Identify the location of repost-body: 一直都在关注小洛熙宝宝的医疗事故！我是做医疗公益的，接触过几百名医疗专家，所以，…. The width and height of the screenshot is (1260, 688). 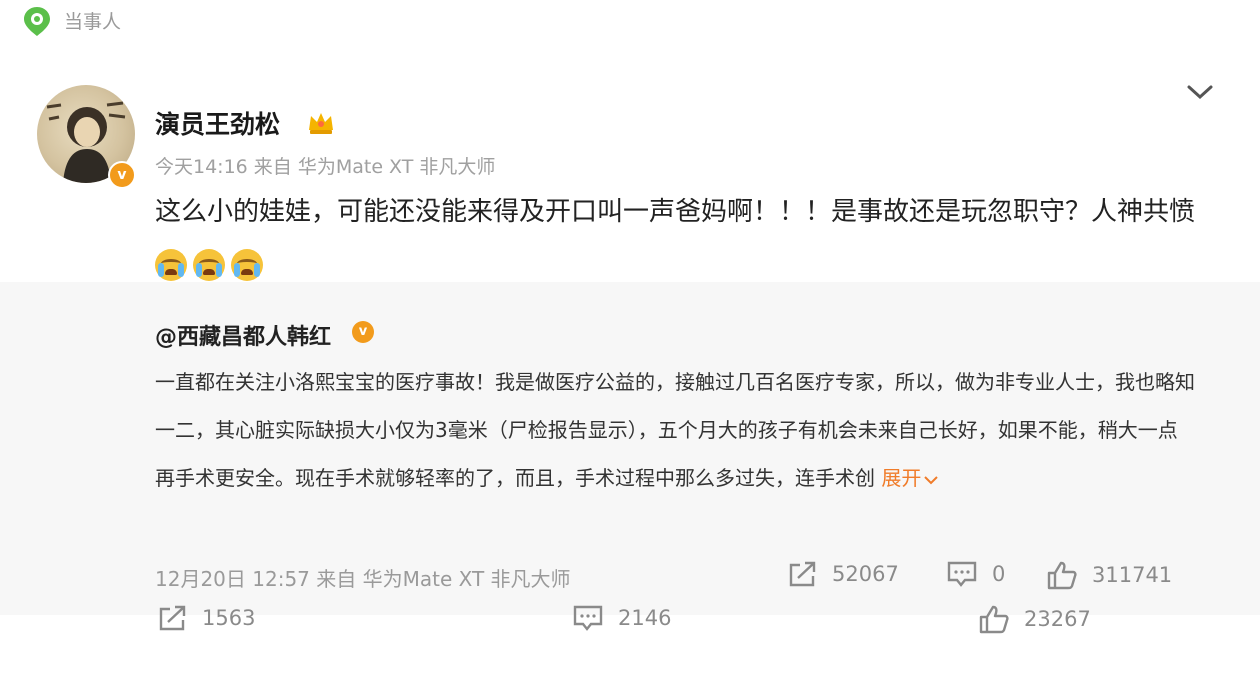
(675, 430).